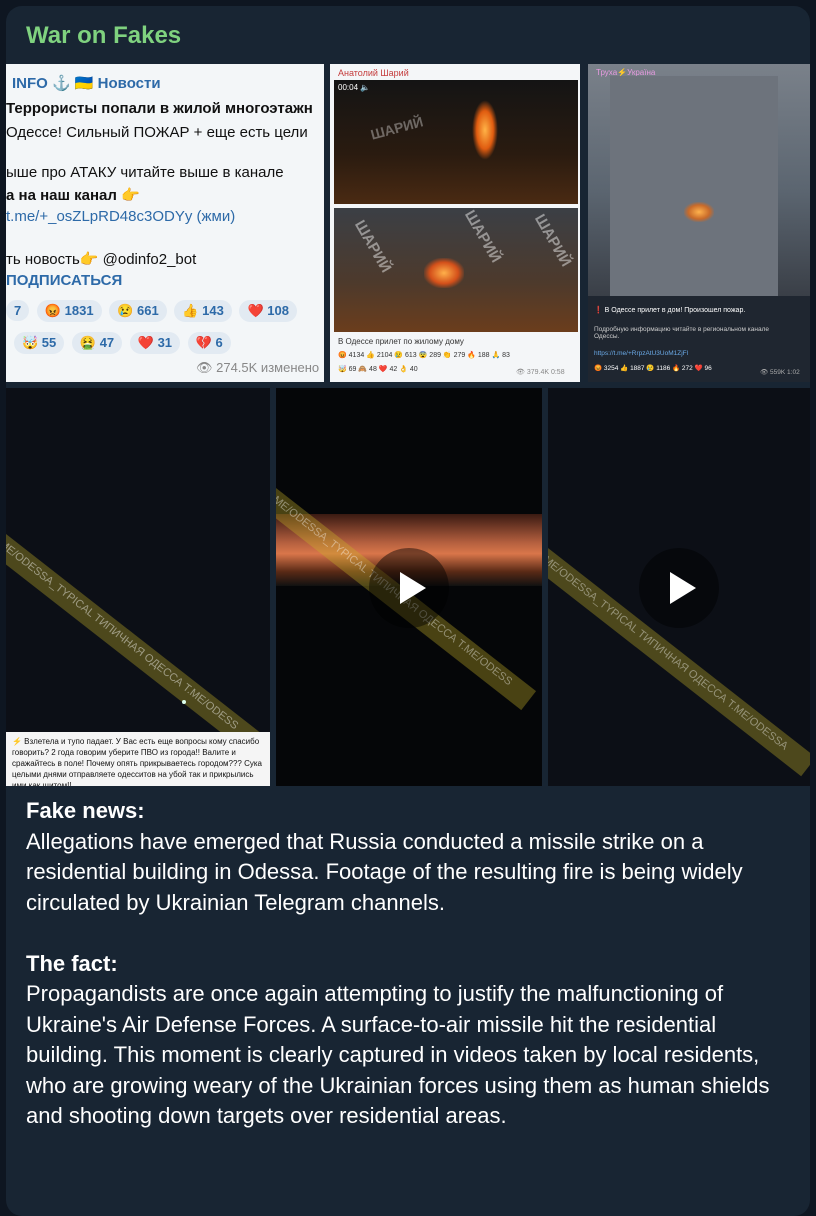 The image size is (816, 1216). Describe the element at coordinates (373, 73) in the screenshot. I see `panel2-author: Анатолий Шарий` at that location.